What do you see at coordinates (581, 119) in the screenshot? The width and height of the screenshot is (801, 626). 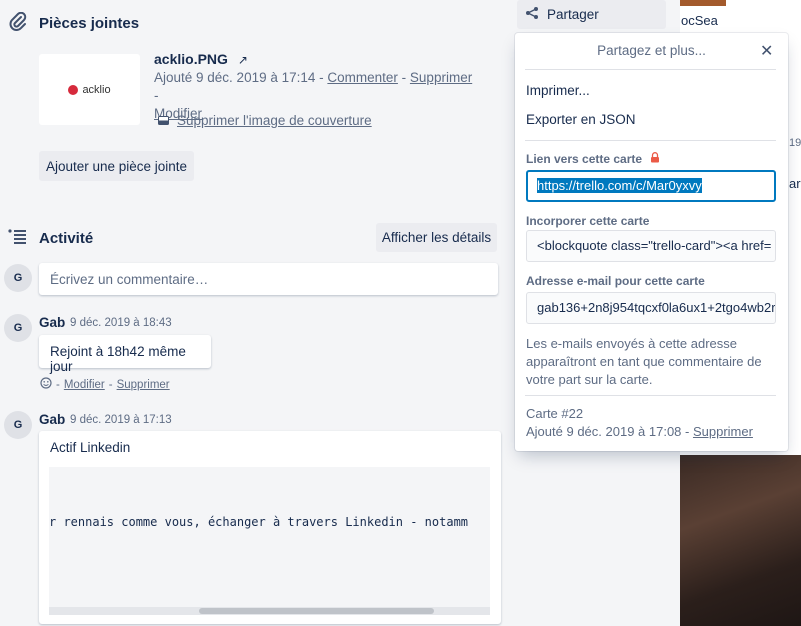 I see `export-json-menu-item: Exporter en JSON` at bounding box center [581, 119].